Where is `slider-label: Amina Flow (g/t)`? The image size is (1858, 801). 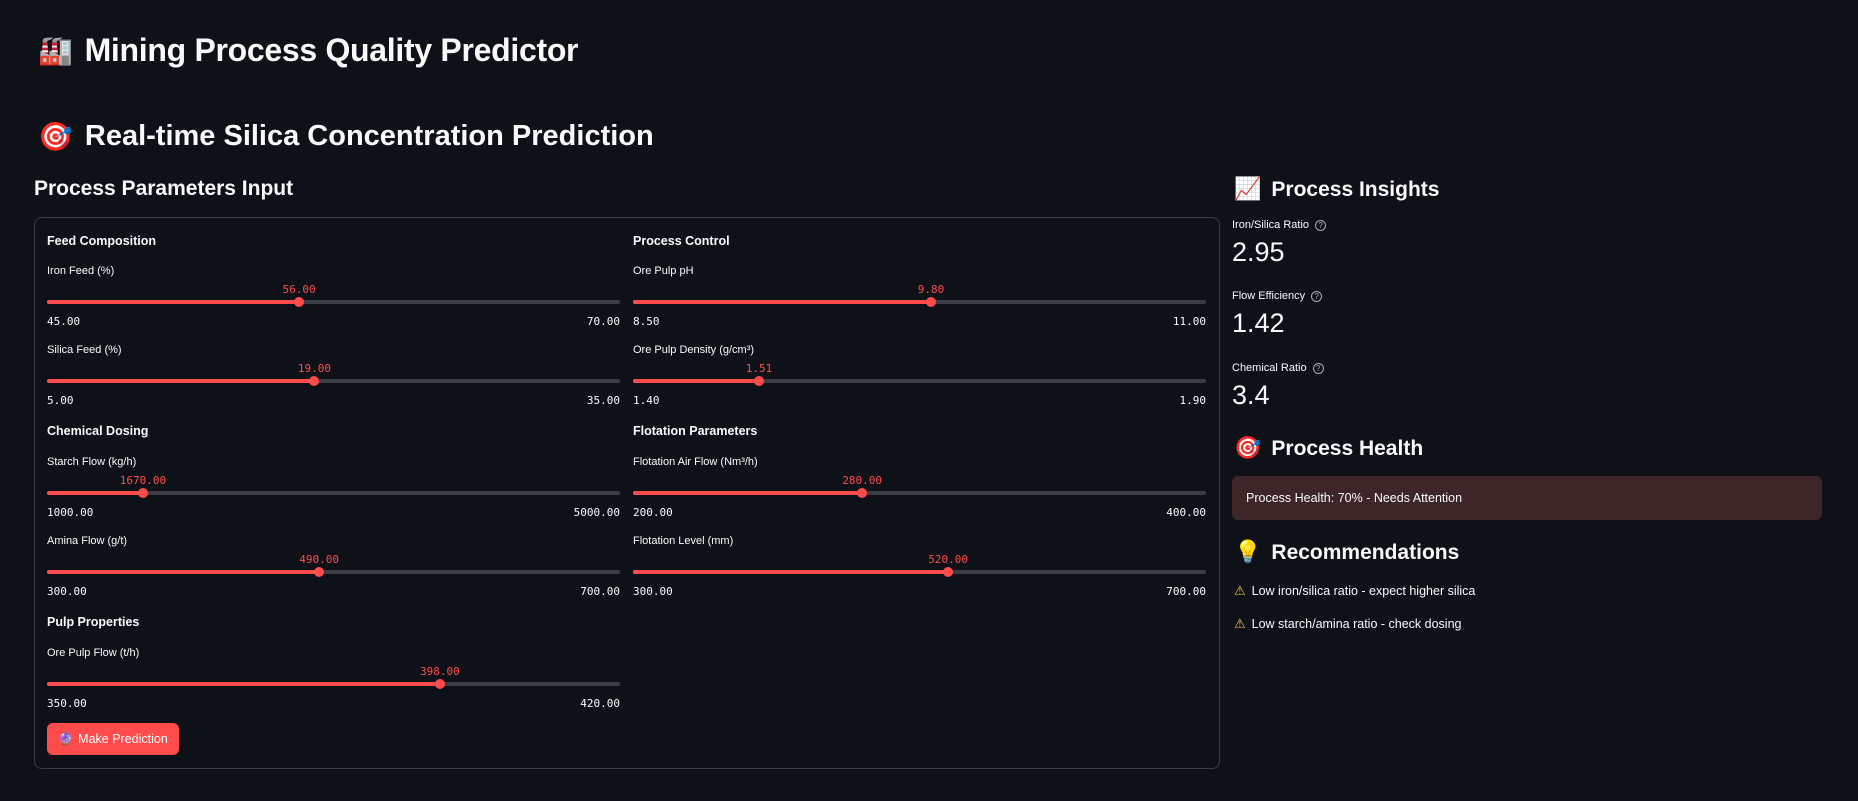 slider-label: Amina Flow (g/t) is located at coordinates (87, 541).